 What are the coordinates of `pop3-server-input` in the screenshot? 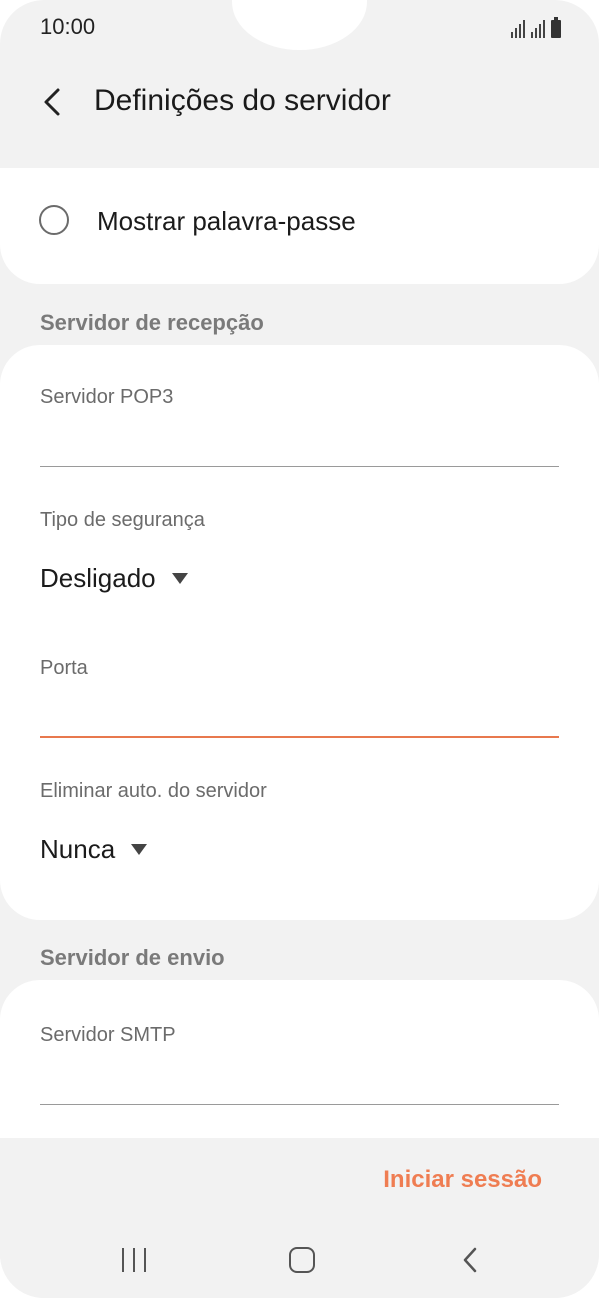 It's located at (299, 443).